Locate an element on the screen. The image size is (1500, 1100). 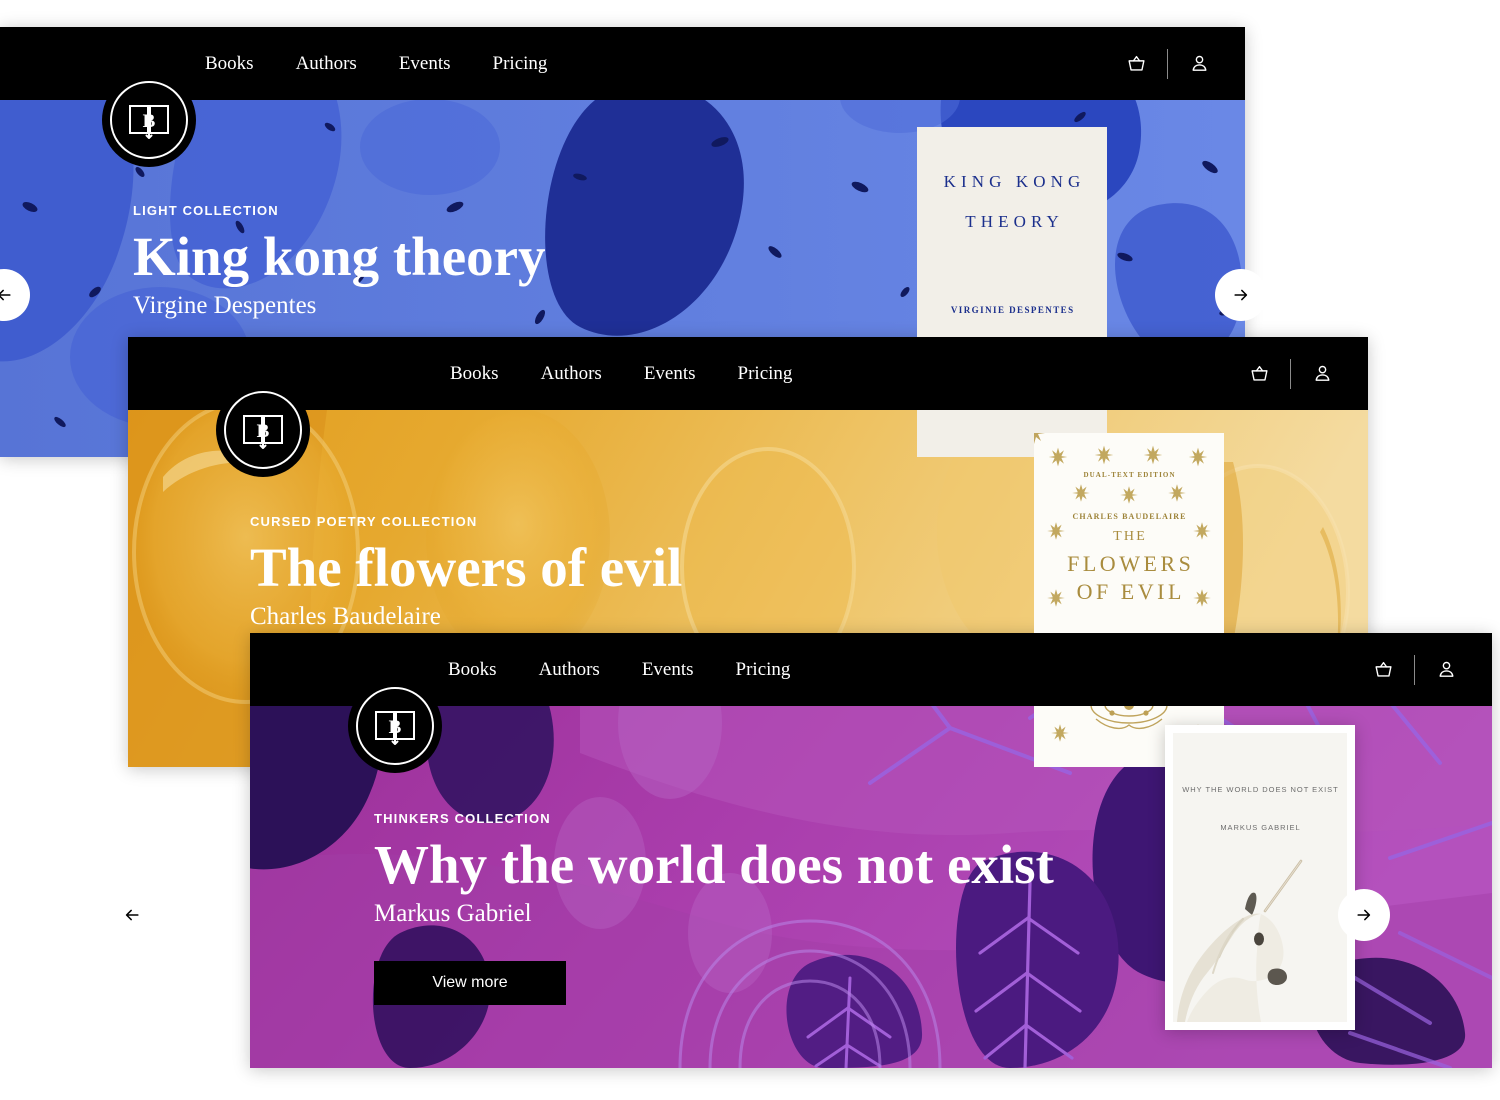
view-more-button: View more is located at coordinates (470, 982).